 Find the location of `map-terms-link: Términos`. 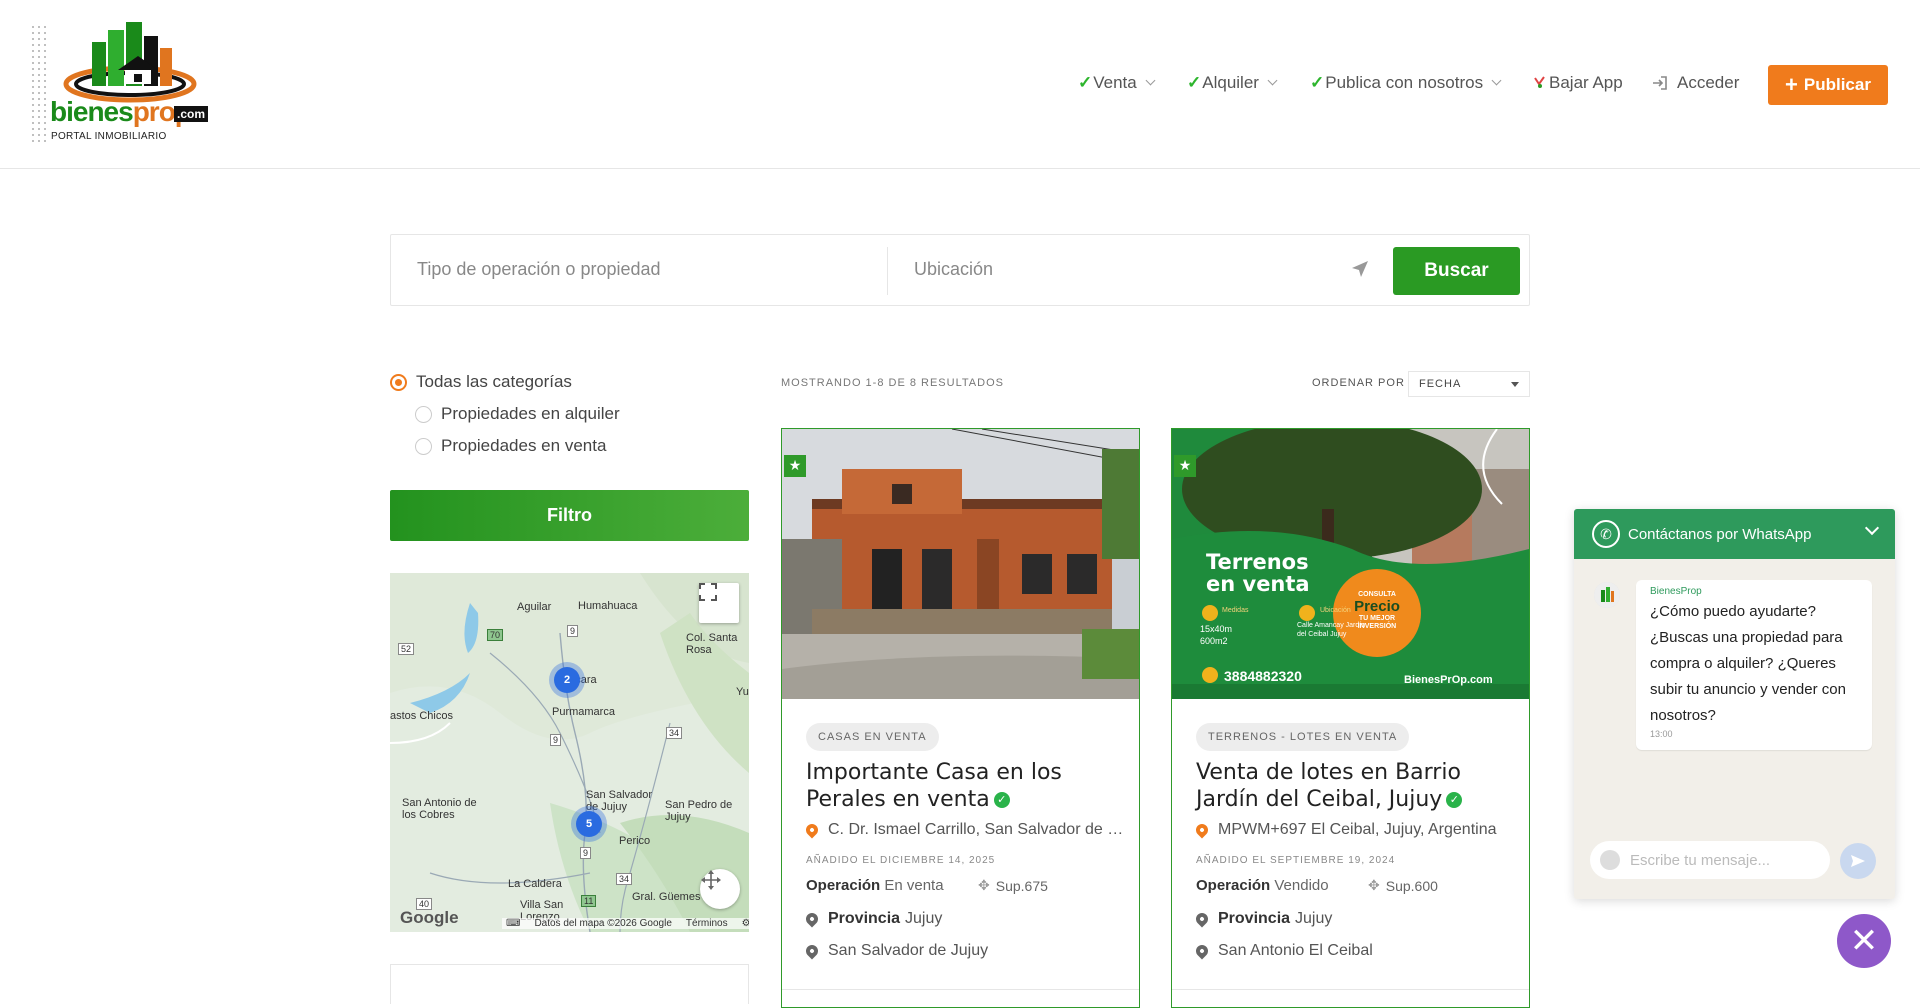

map-terms-link: Términos is located at coordinates (707, 923).